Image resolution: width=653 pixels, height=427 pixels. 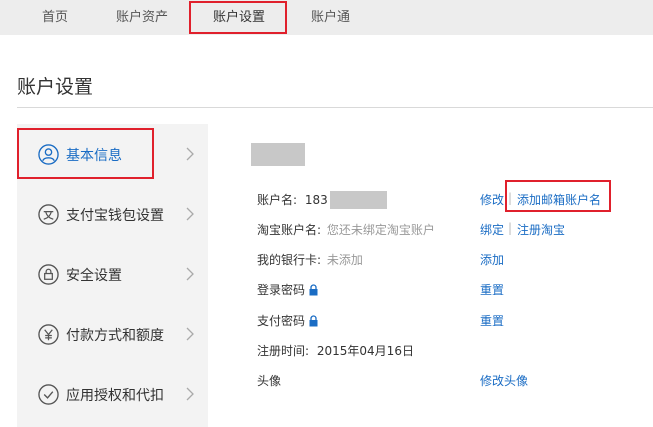 I want to click on registration-row: 注册时间: 2015年04月16日, so click(x=335, y=351).